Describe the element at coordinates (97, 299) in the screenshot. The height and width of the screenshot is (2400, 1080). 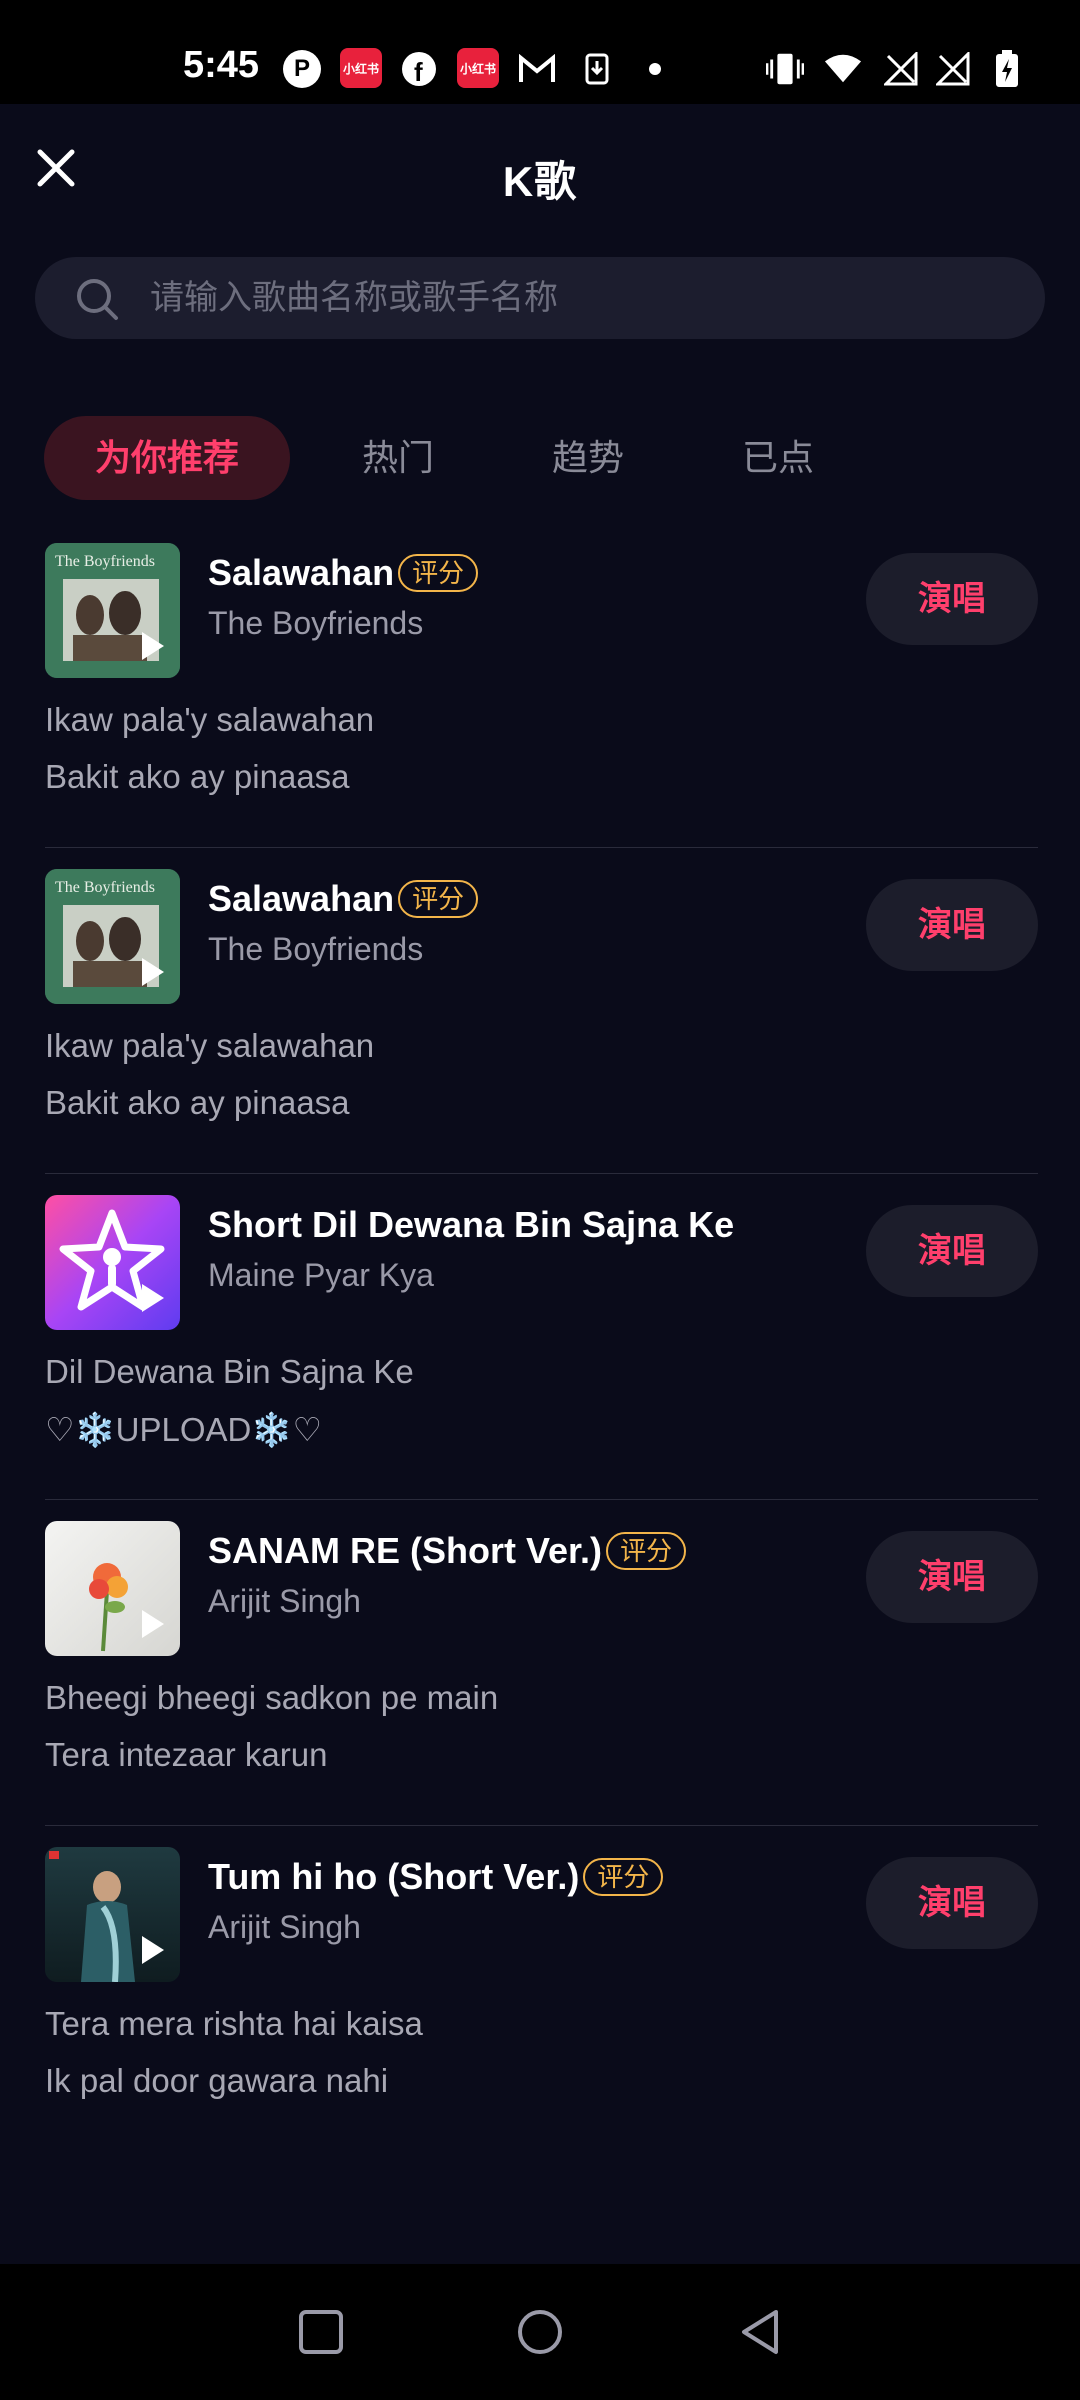
I see `search-icon` at that location.